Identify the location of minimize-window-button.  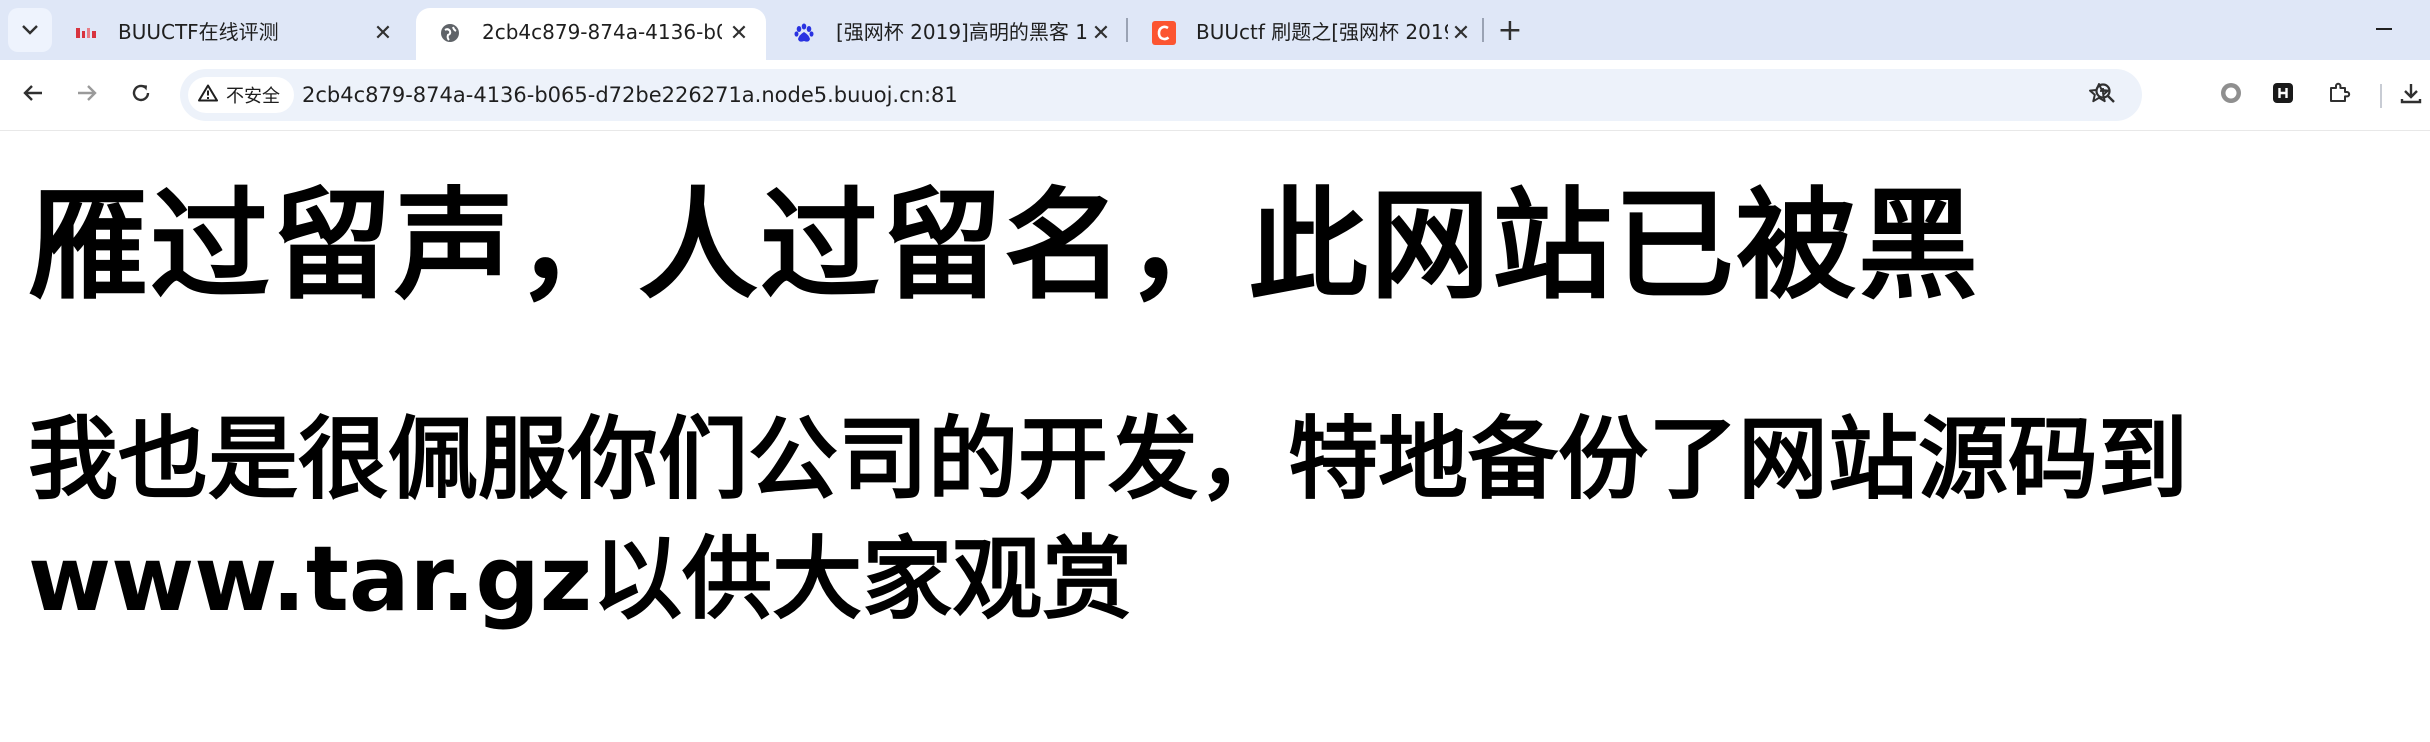
(2384, 29).